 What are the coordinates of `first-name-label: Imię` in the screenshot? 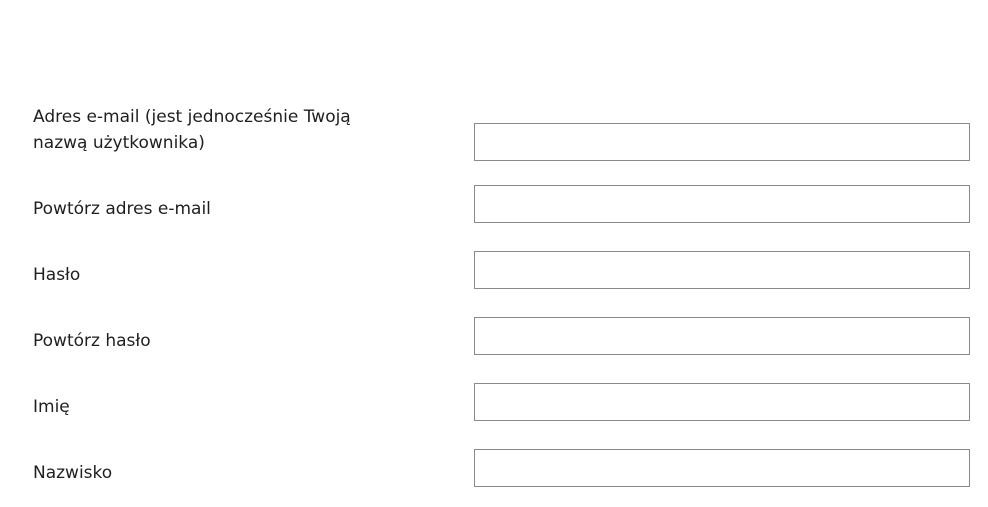 It's located at (51, 407).